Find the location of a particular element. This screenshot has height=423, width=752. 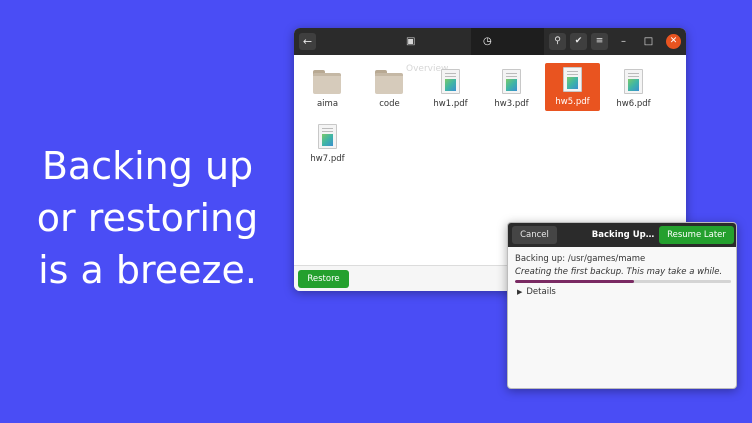

file-item: hw7.pdf is located at coordinates (327, 144).